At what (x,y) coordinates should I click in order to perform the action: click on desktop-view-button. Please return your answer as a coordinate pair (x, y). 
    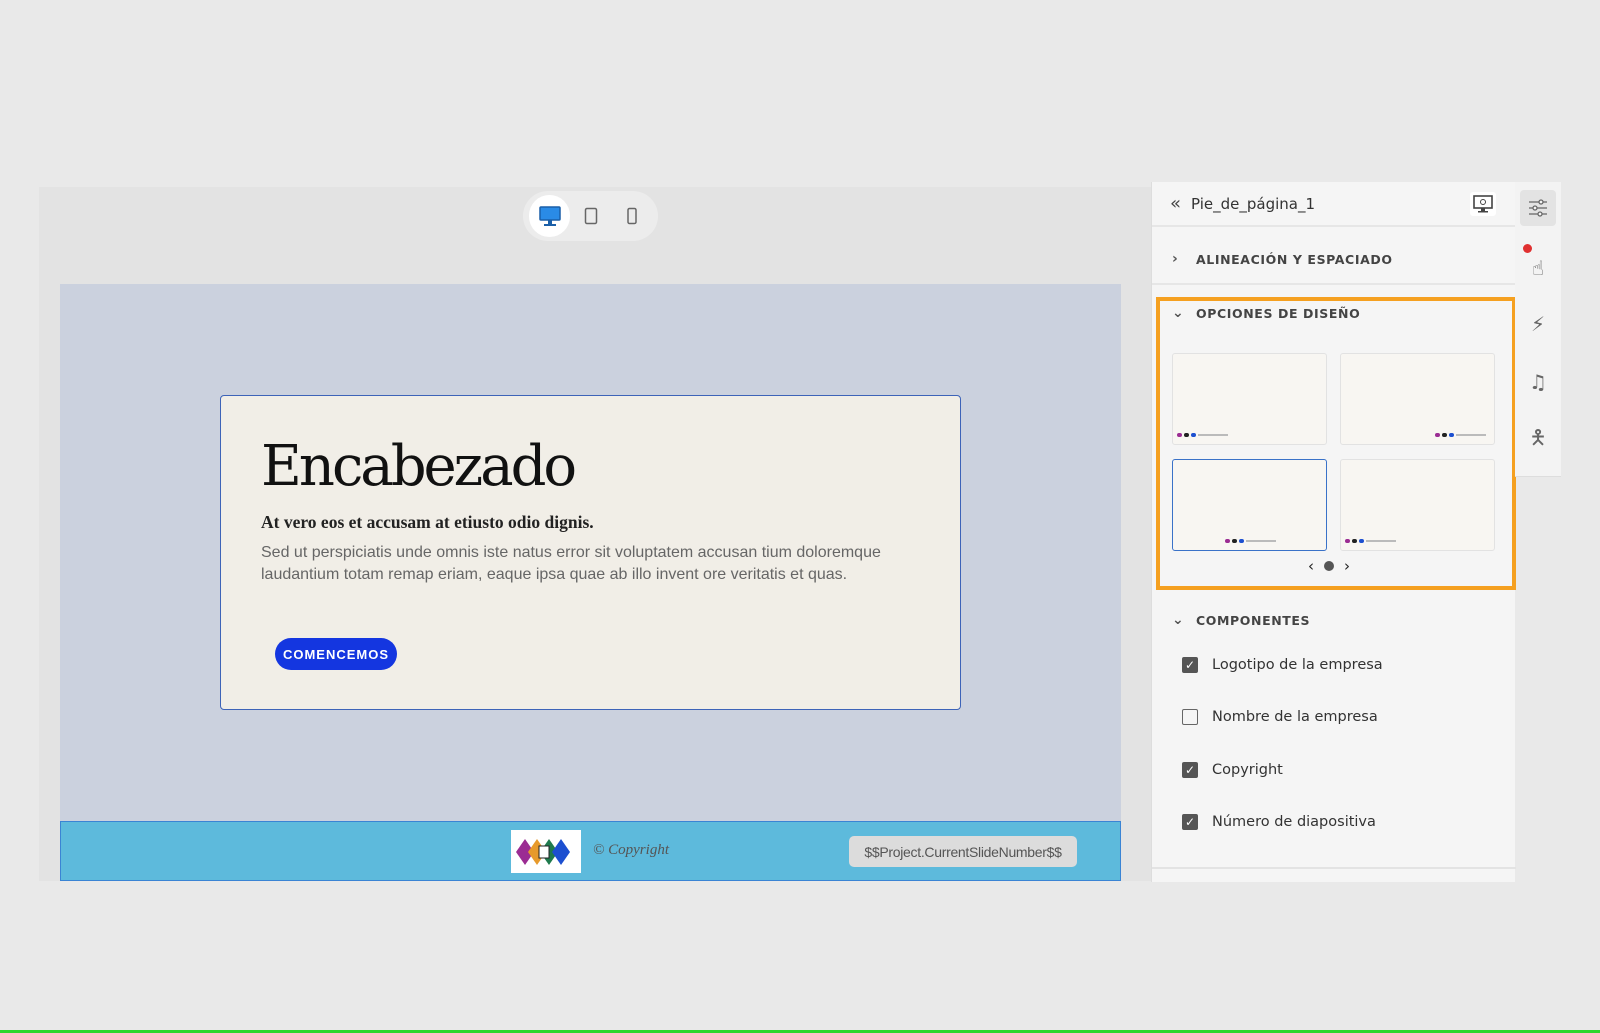
    Looking at the image, I should click on (549, 216).